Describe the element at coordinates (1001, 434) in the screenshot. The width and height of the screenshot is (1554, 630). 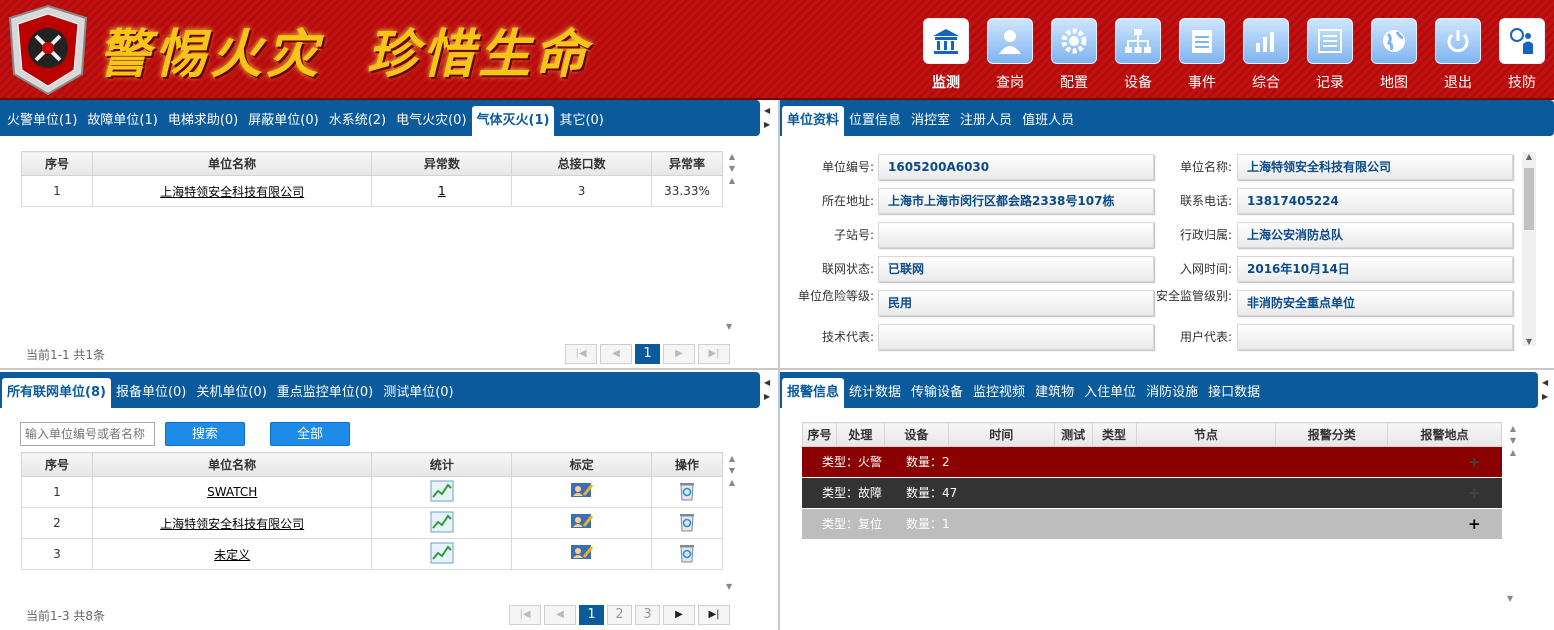
I see `column-header: 时间` at that location.